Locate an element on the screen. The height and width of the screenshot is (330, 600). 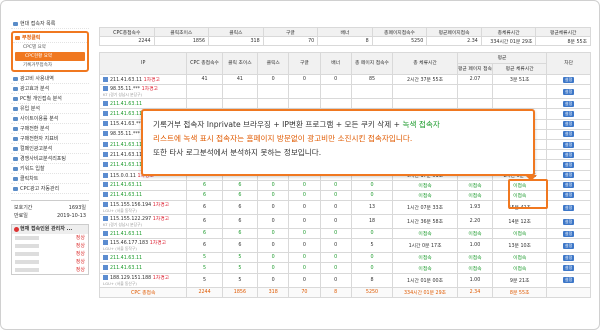
ip-cell: 115.46.177.183 1차경고 LGU+ (서울 동작구) is located at coordinates (143, 246).